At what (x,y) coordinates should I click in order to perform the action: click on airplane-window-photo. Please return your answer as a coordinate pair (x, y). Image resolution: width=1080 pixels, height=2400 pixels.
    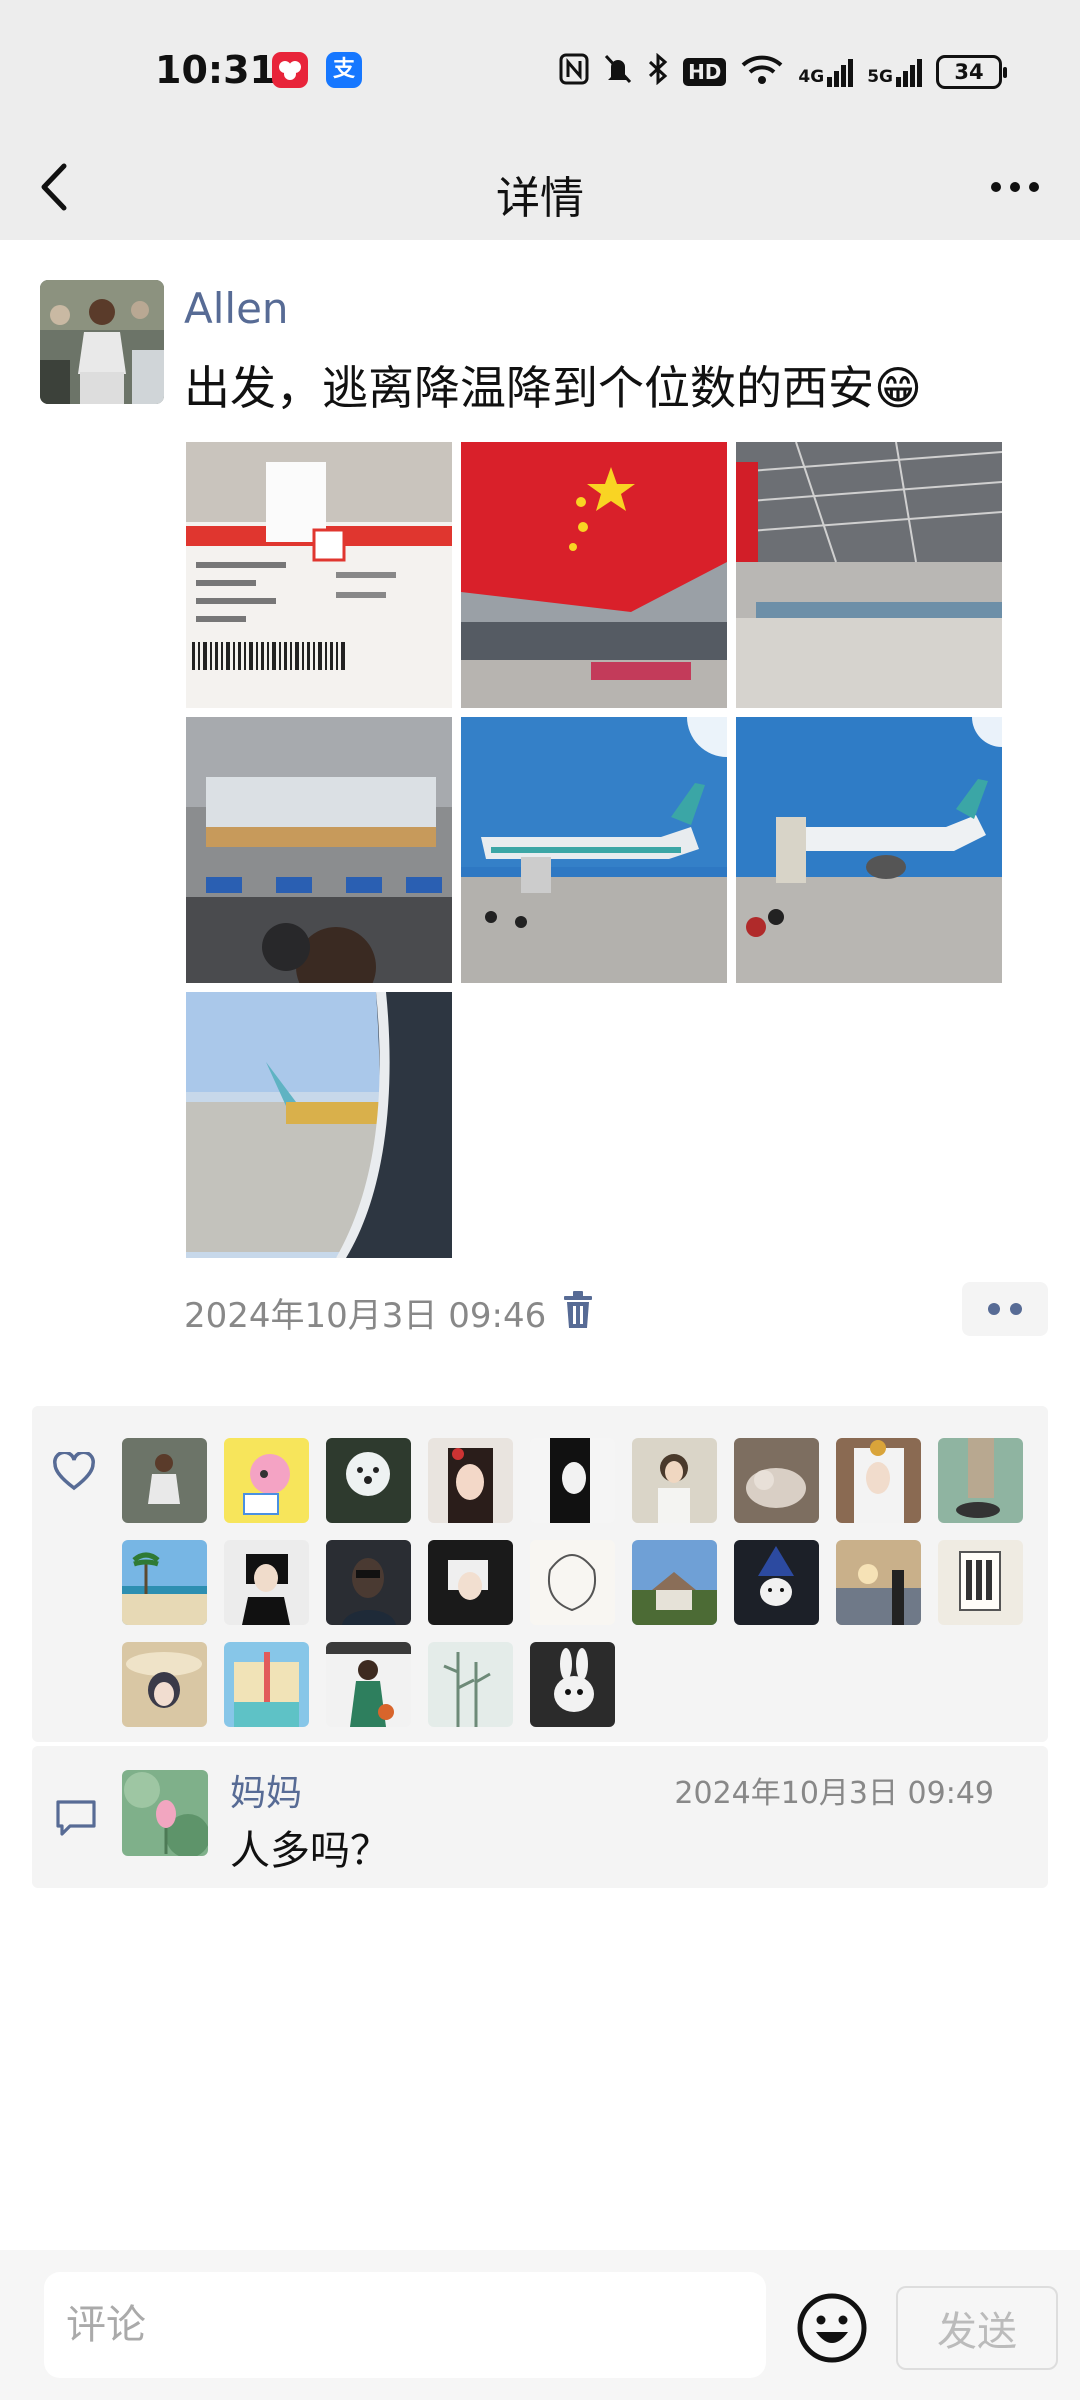
    Looking at the image, I should click on (319, 1125).